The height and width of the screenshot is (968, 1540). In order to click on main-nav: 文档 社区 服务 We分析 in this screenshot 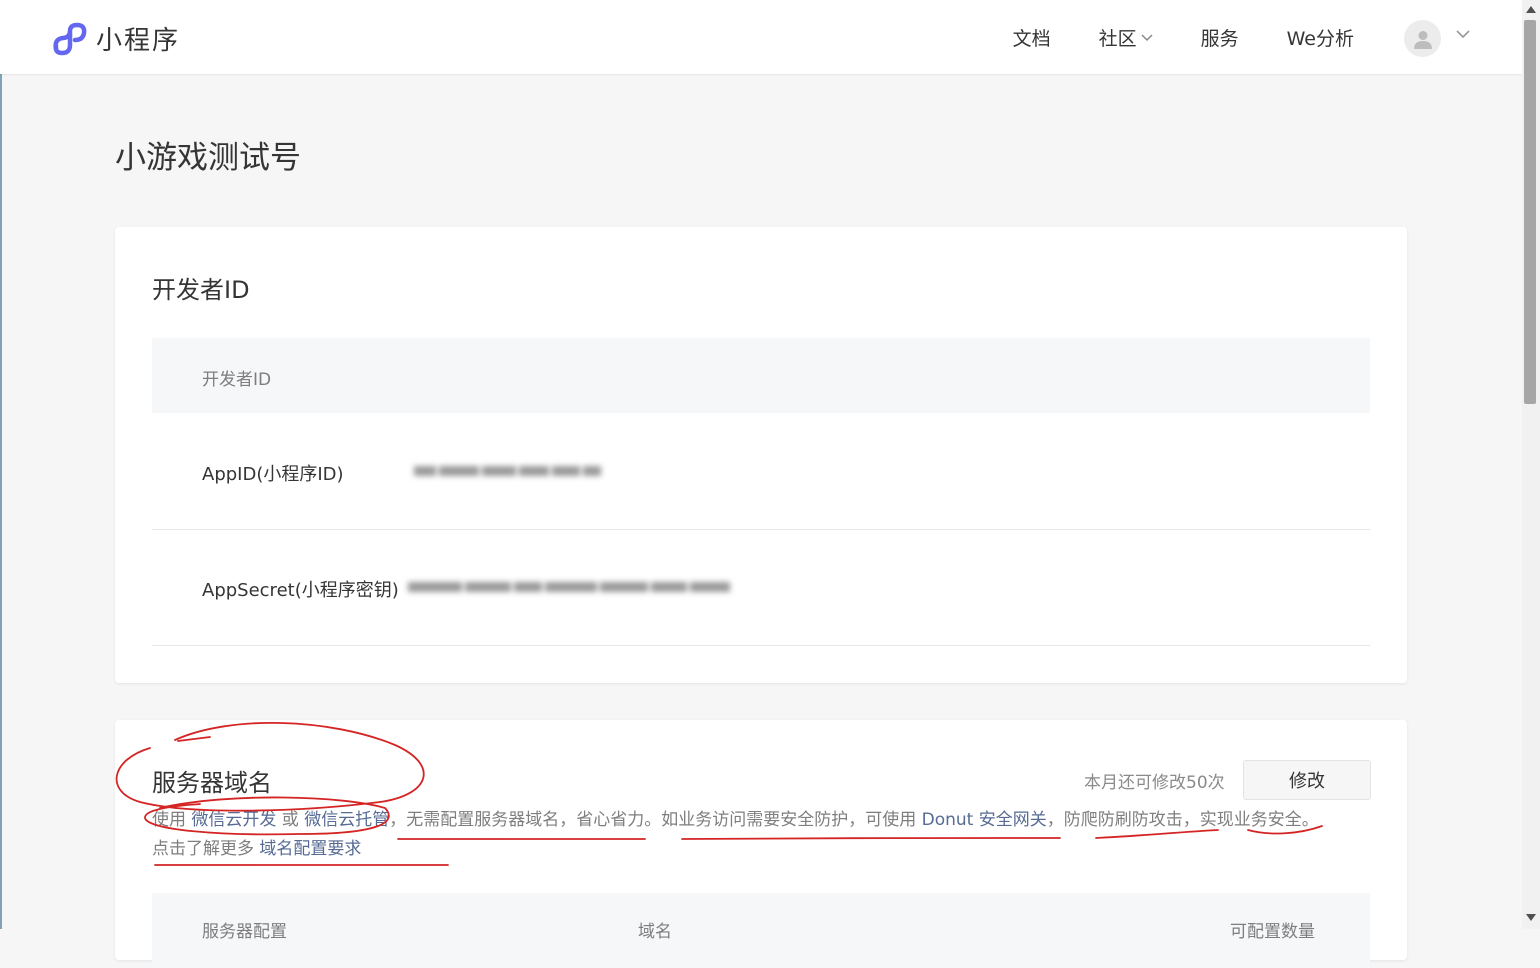, I will do `click(1159, 37)`.